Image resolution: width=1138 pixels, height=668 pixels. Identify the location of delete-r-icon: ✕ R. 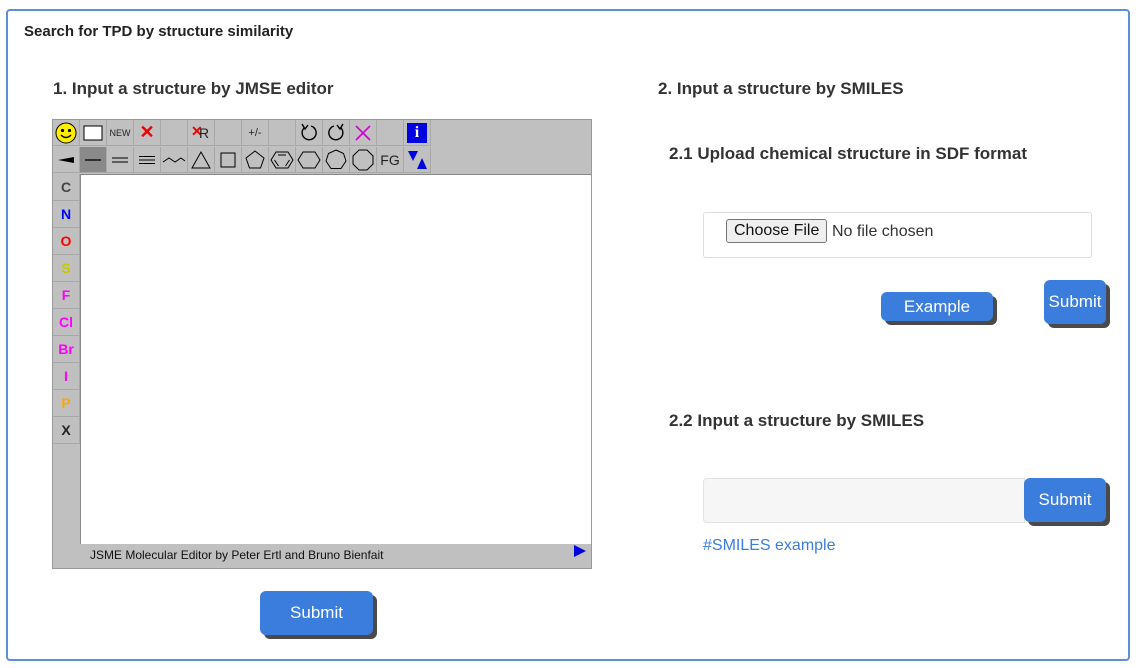
(201, 133).